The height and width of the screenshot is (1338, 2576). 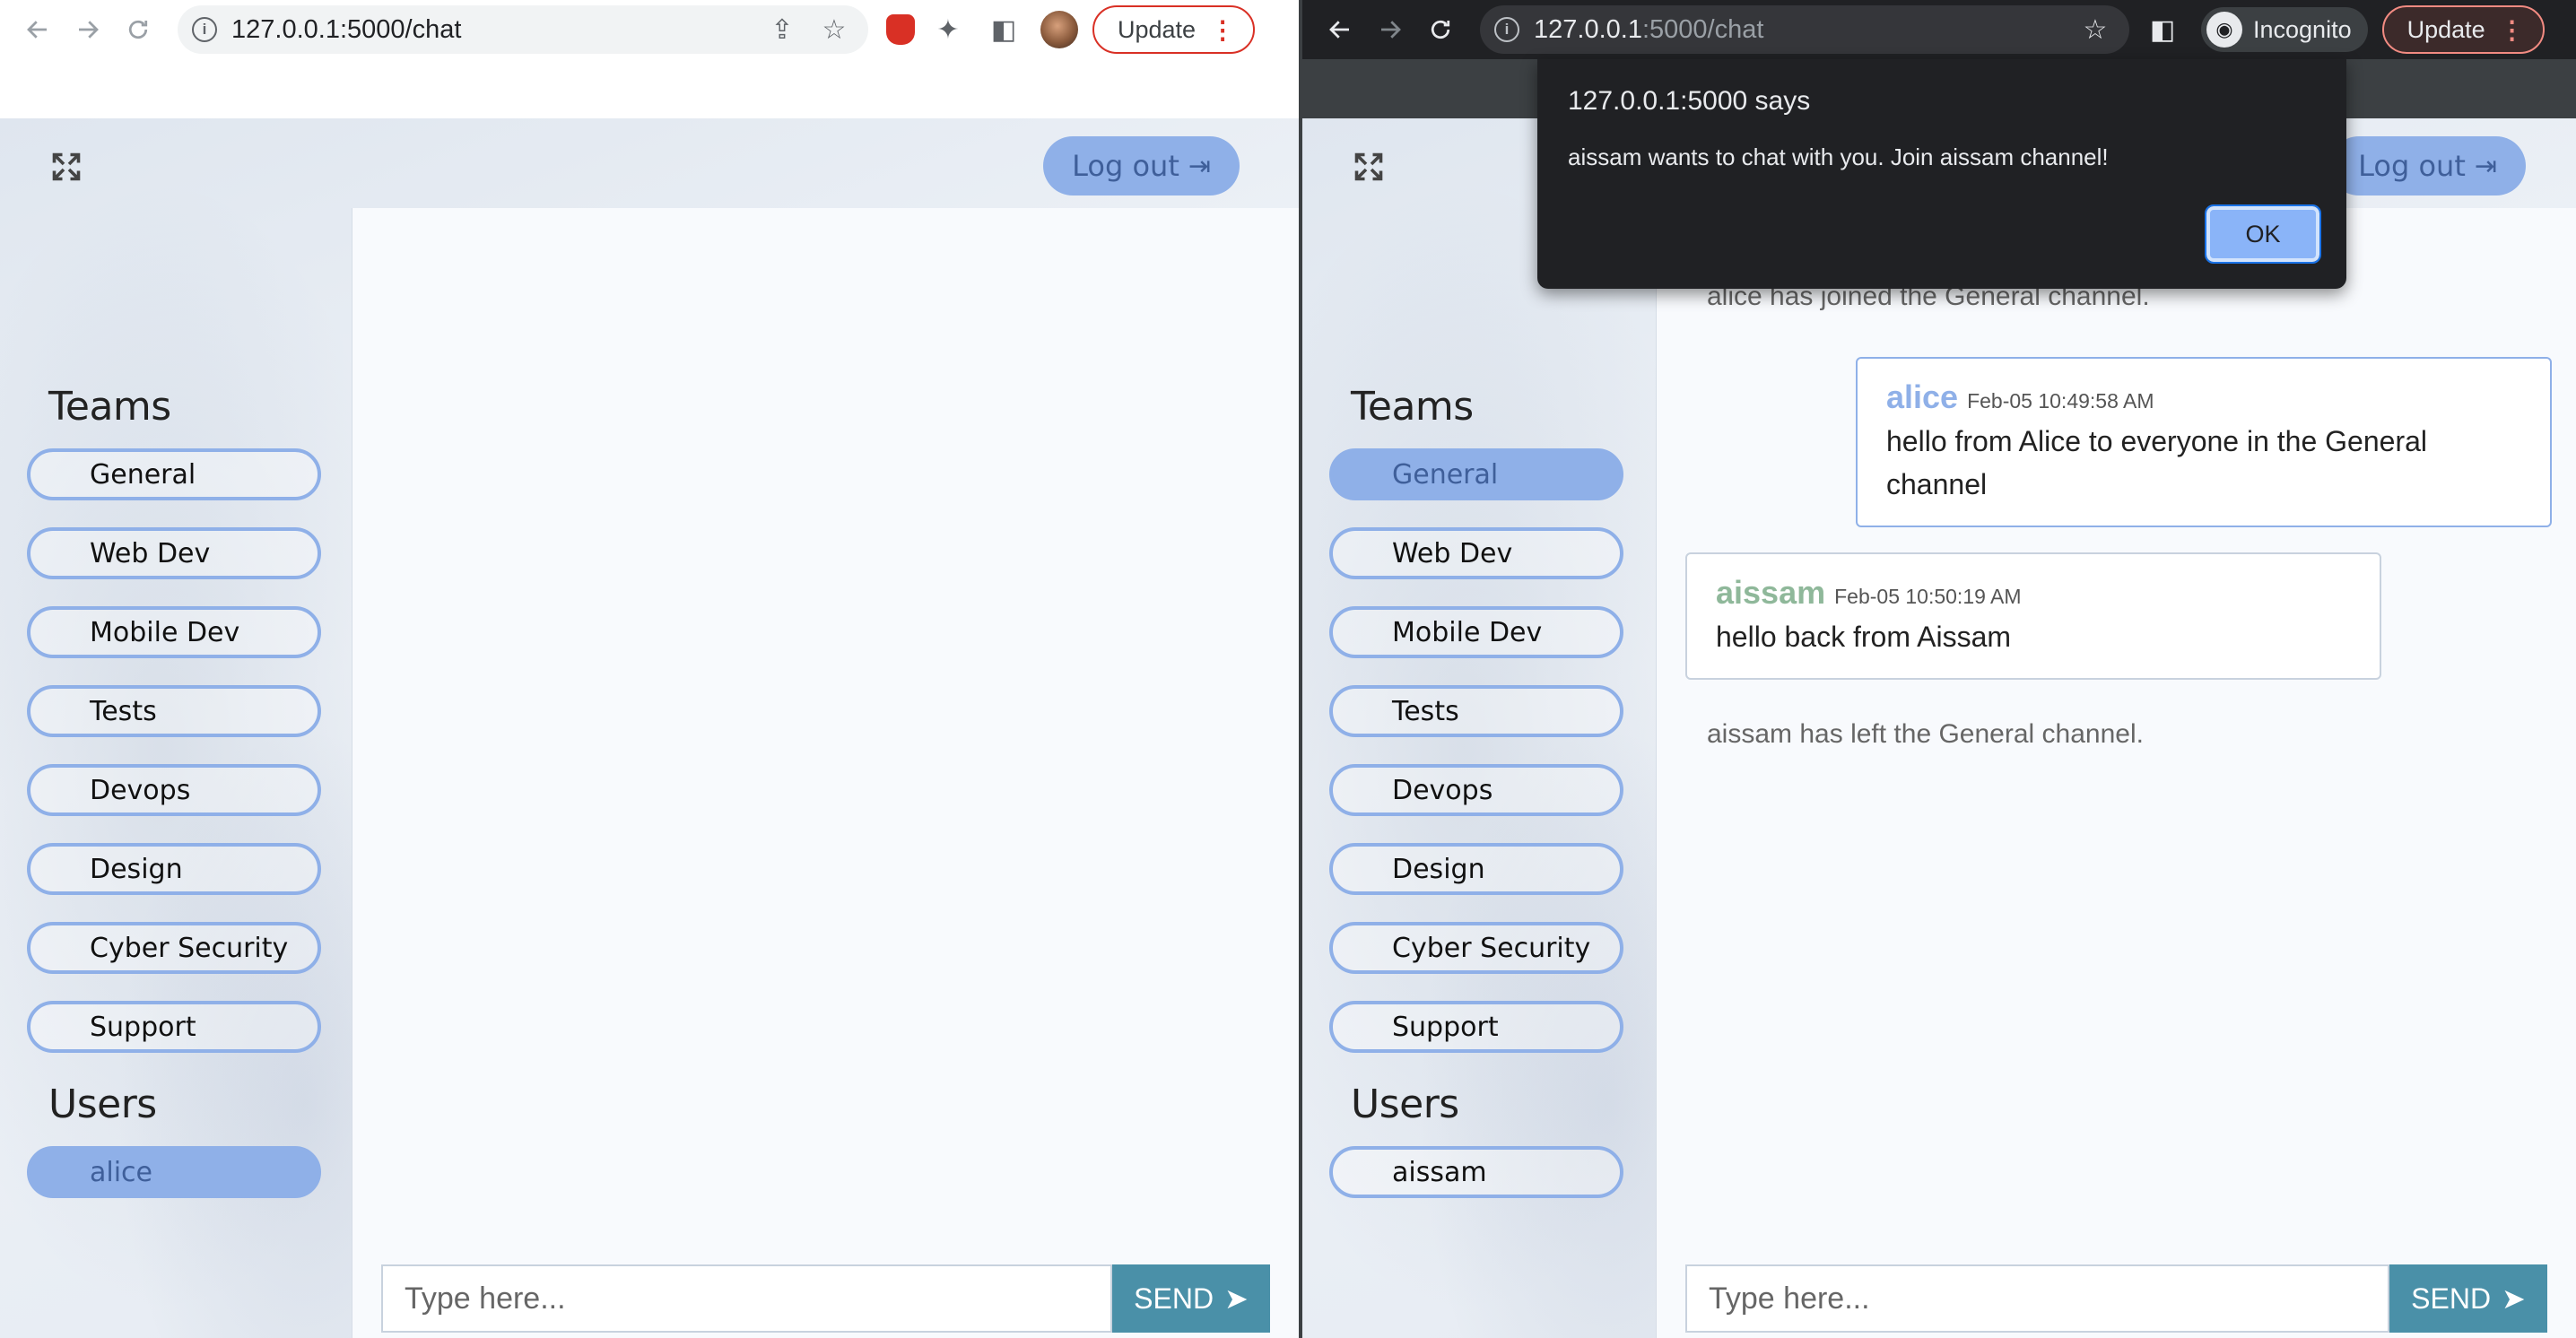 I want to click on alert-ok-button: OK, so click(x=2263, y=234).